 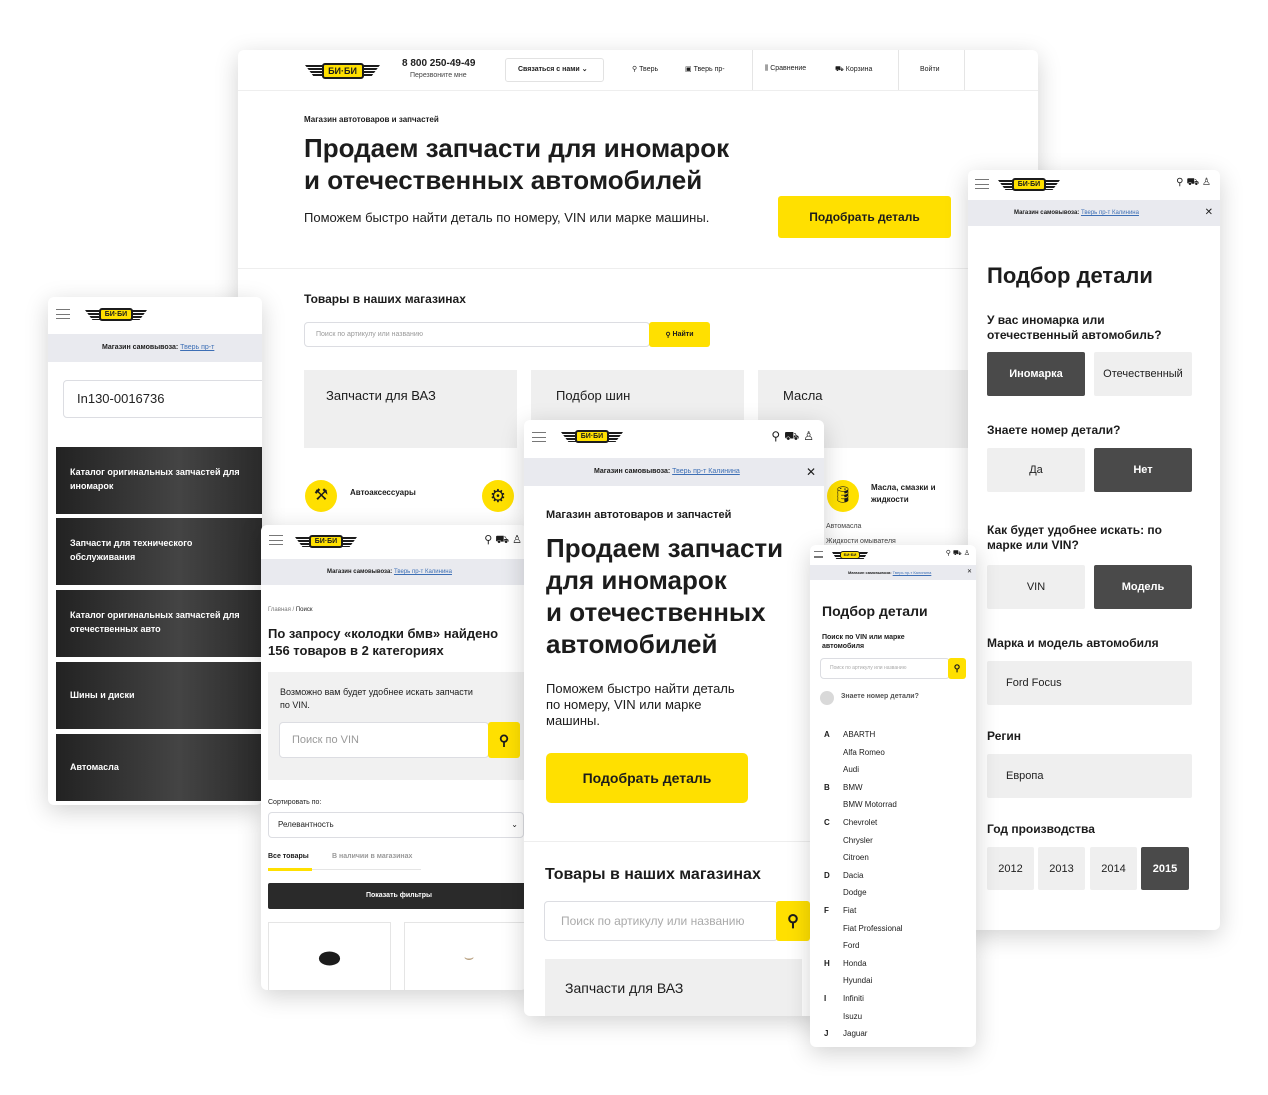 What do you see at coordinates (855, 892) in the screenshot?
I see `brand-item: Dodge` at bounding box center [855, 892].